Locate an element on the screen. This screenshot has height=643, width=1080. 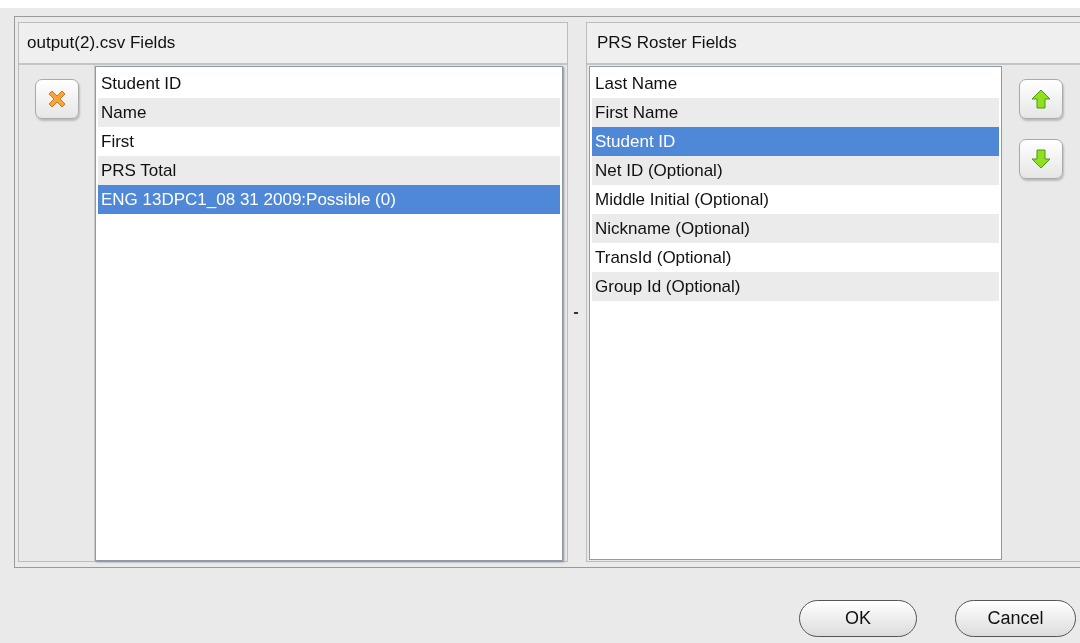
list-item: Nickname (Optional) is located at coordinates (795, 228).